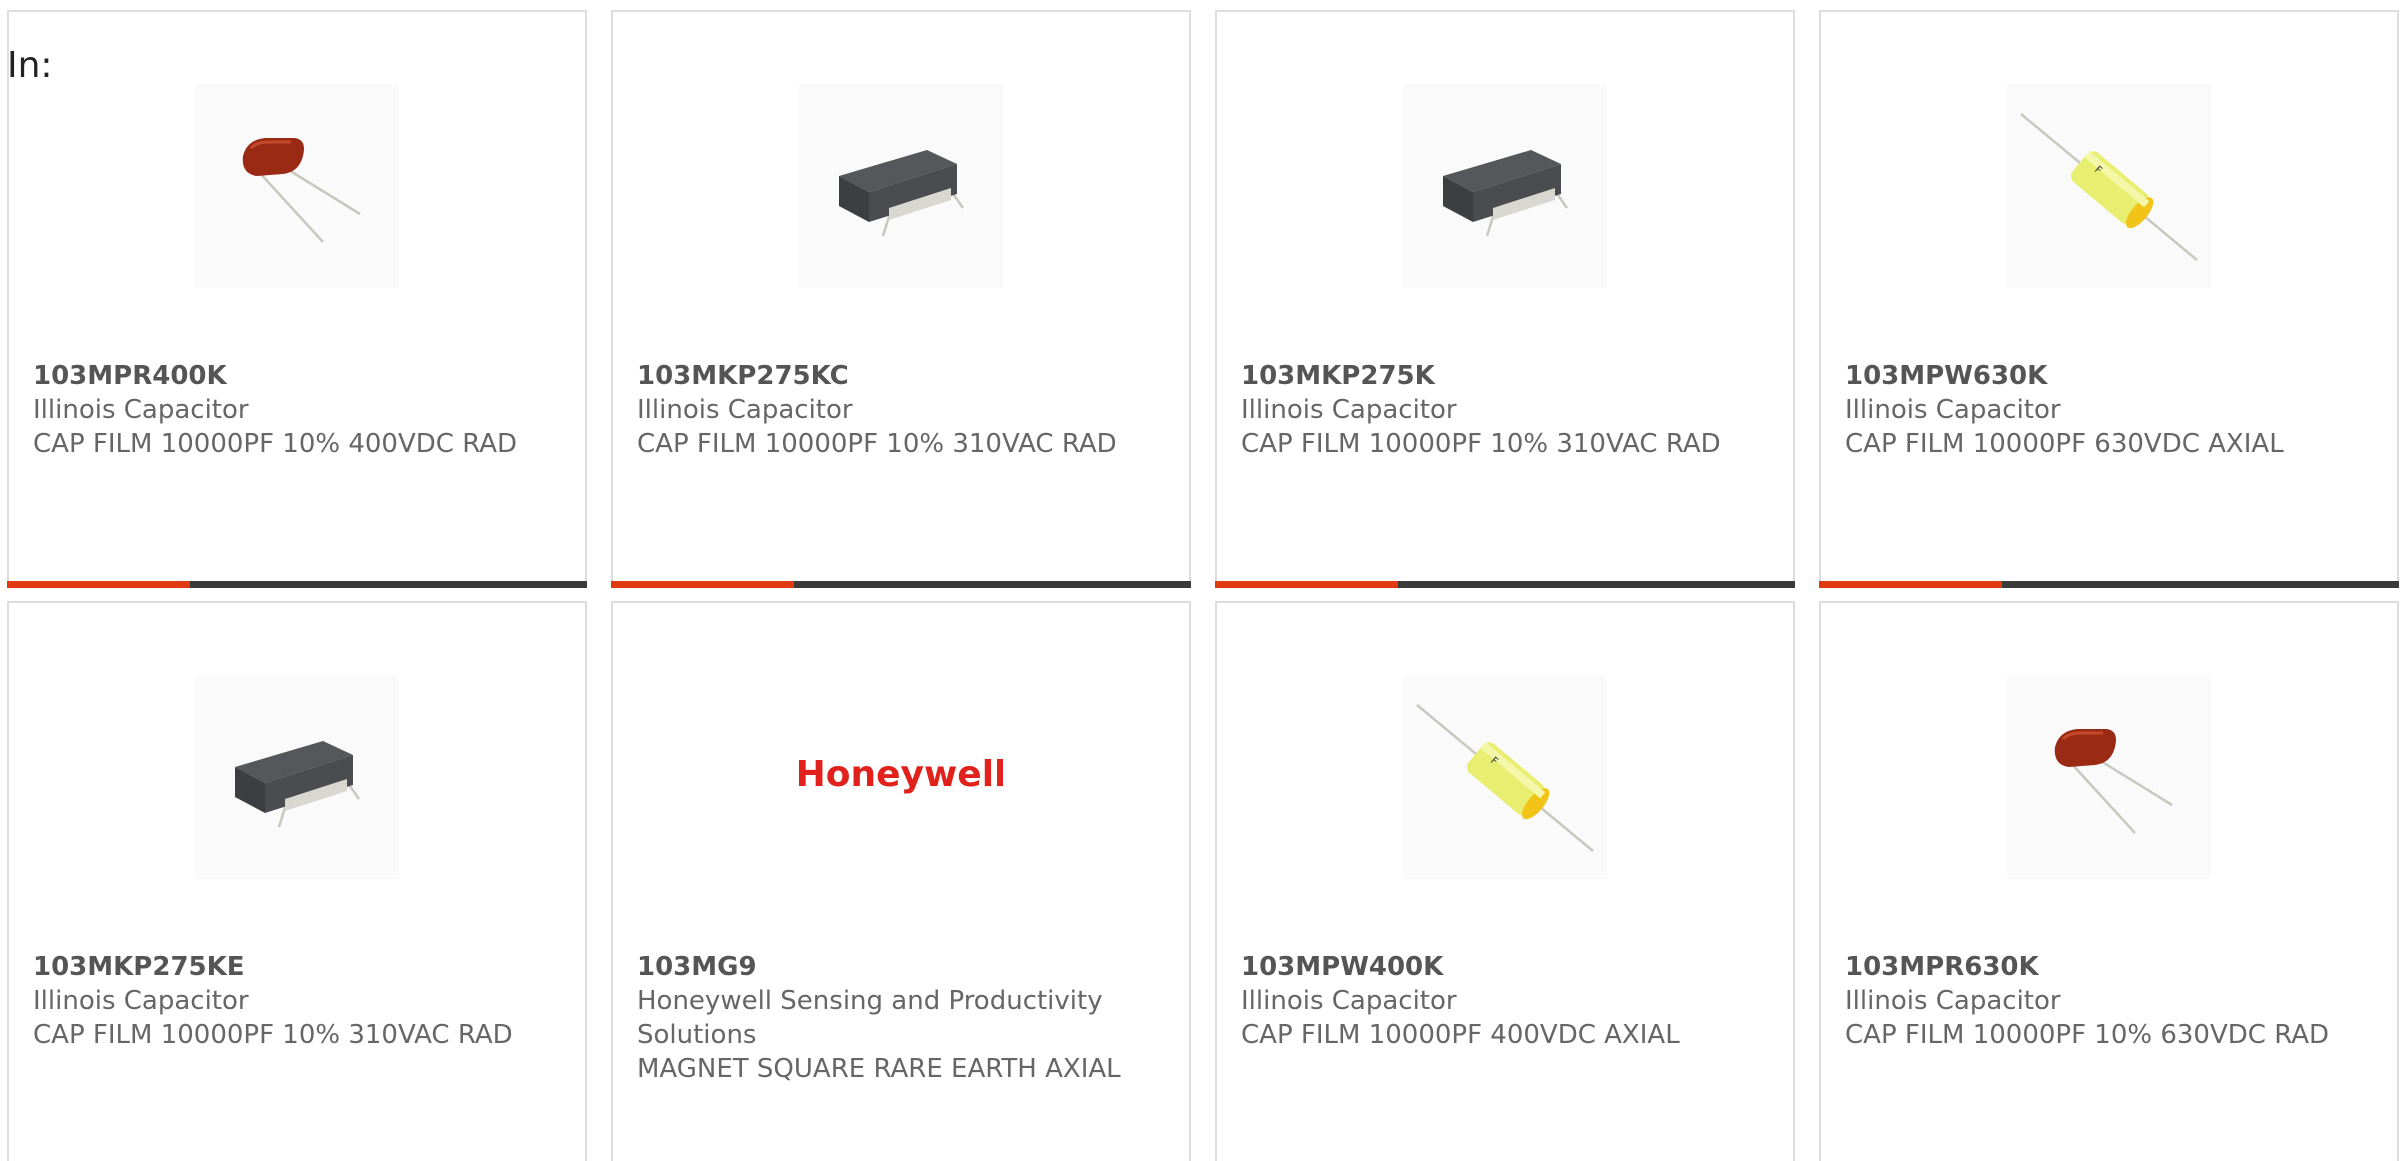  I want to click on honeywell-logo-text: Honeywell, so click(901, 774).